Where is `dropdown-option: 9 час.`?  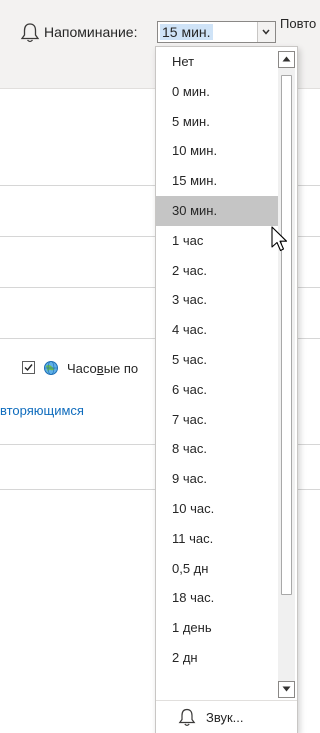
dropdown-option: 9 час. is located at coordinates (217, 479).